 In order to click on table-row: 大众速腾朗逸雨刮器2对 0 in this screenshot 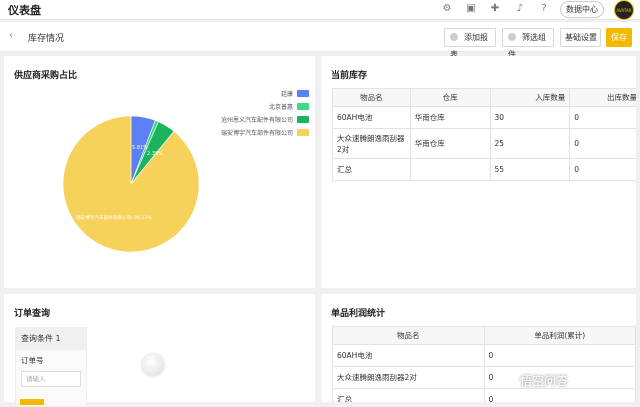, I will do `click(484, 377)`.